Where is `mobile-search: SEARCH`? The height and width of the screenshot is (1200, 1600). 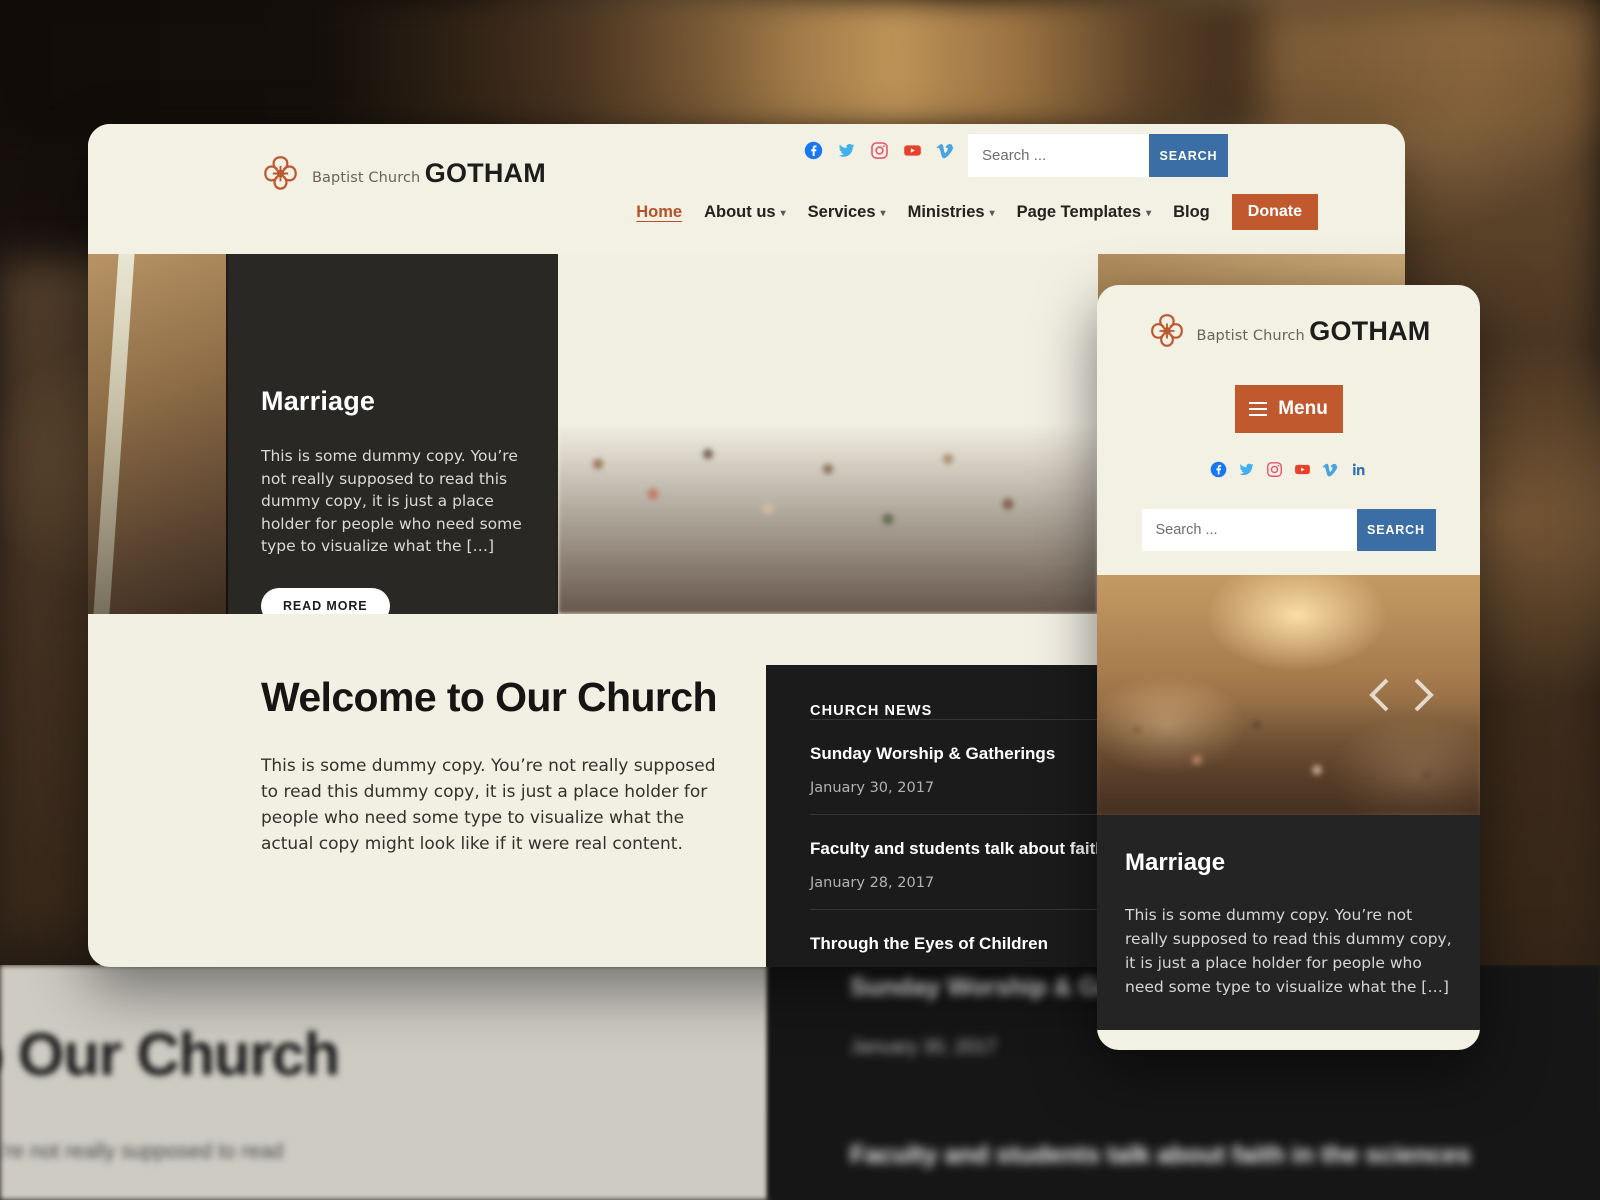
mobile-search: SEARCH is located at coordinates (1288, 530).